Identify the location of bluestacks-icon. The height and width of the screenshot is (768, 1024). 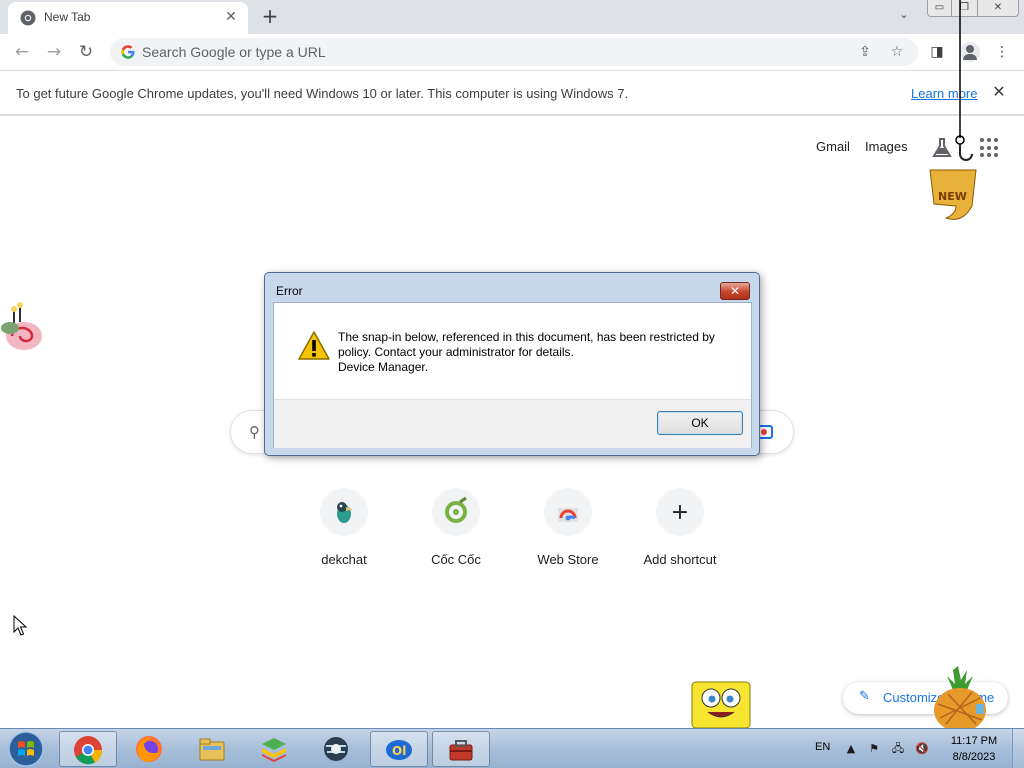
(274, 750).